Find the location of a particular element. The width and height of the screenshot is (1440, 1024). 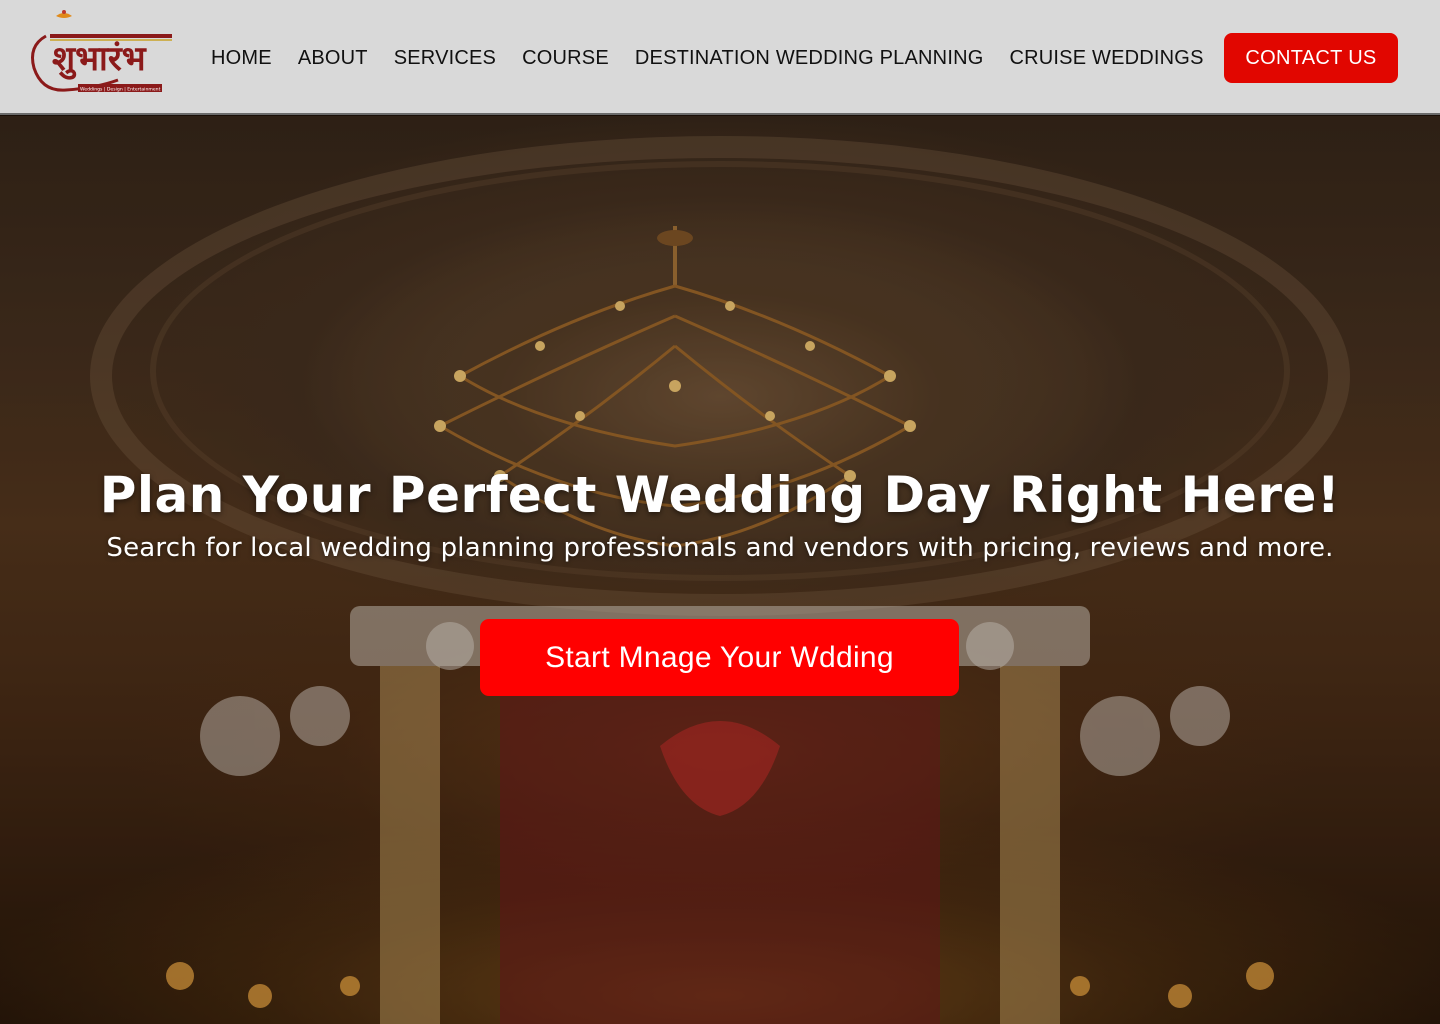

logo-tagline: Weddings | Design | Entertainment is located at coordinates (120, 90).